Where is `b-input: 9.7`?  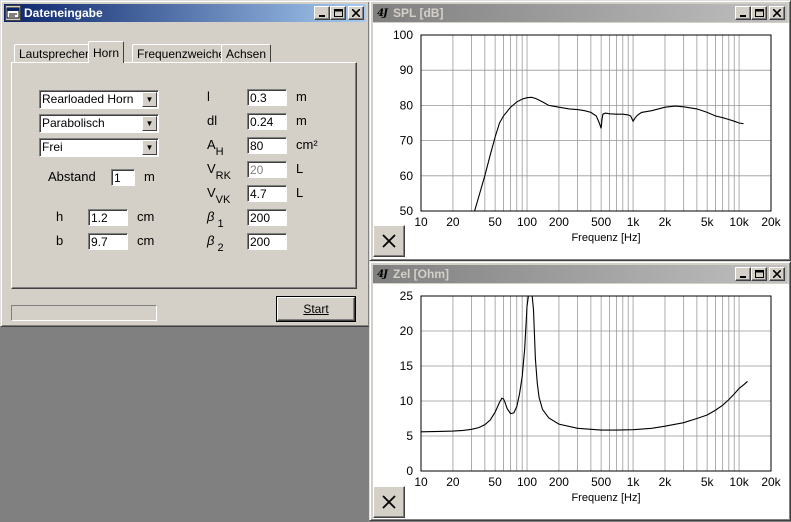 b-input: 9.7 is located at coordinates (108, 241).